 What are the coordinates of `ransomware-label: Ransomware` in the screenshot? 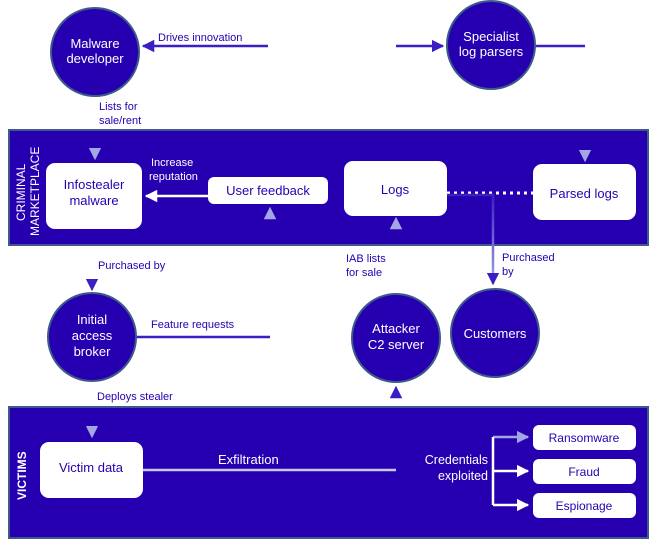 It's located at (584, 438).